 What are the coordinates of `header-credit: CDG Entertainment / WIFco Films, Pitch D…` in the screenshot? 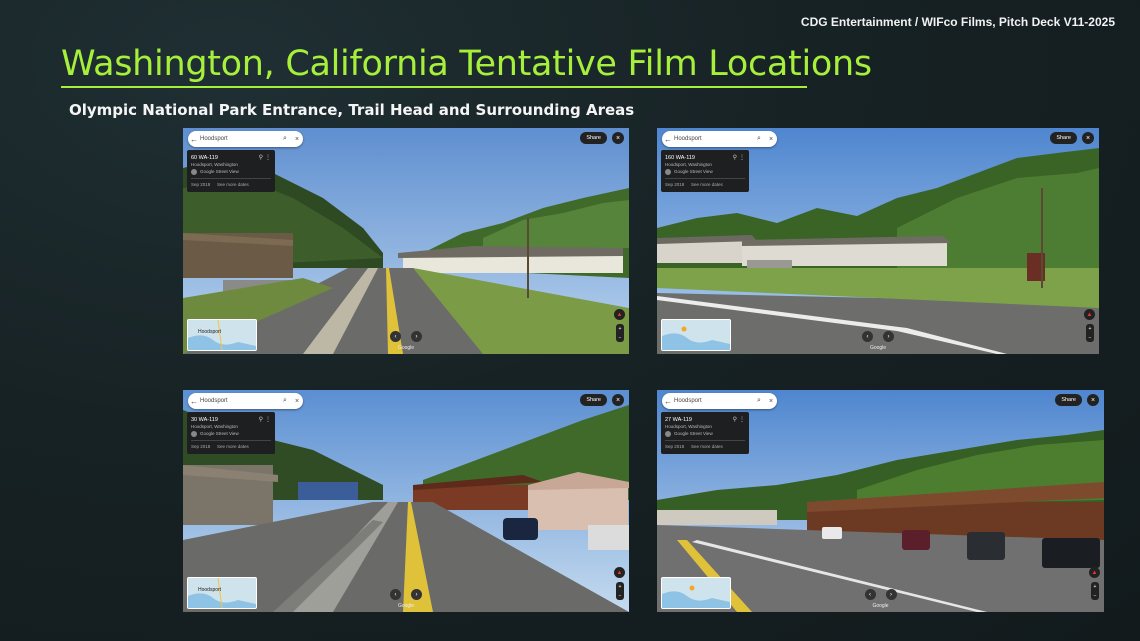 It's located at (957, 22).